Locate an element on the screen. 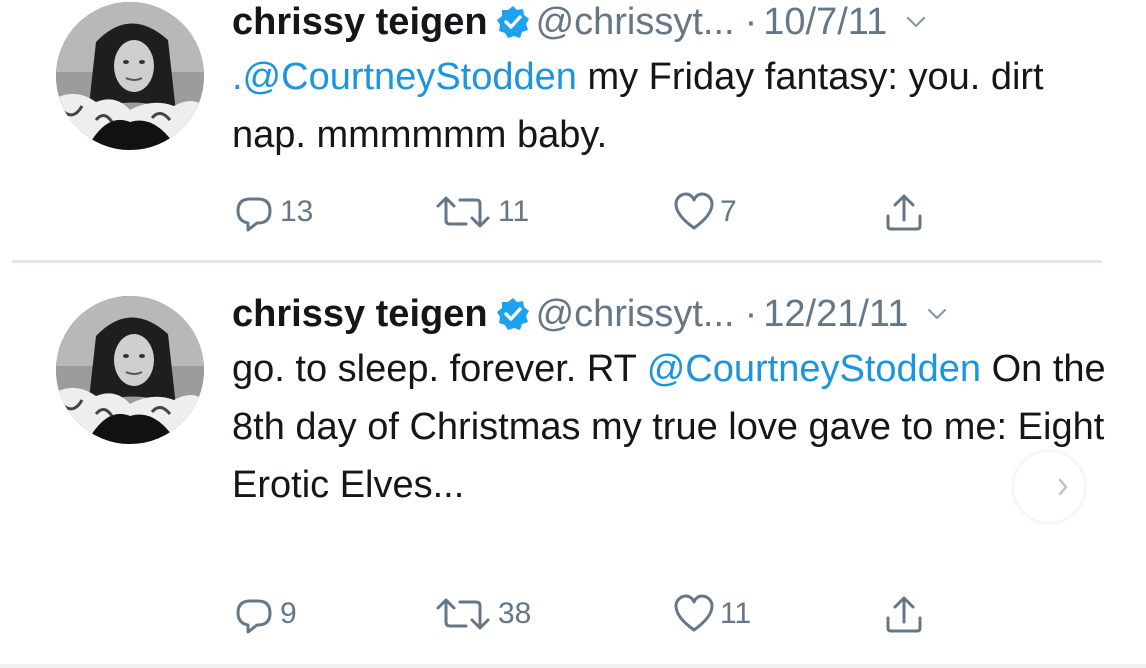 The image size is (1146, 668). mention-link: @CourtneyStodden is located at coordinates (814, 369).